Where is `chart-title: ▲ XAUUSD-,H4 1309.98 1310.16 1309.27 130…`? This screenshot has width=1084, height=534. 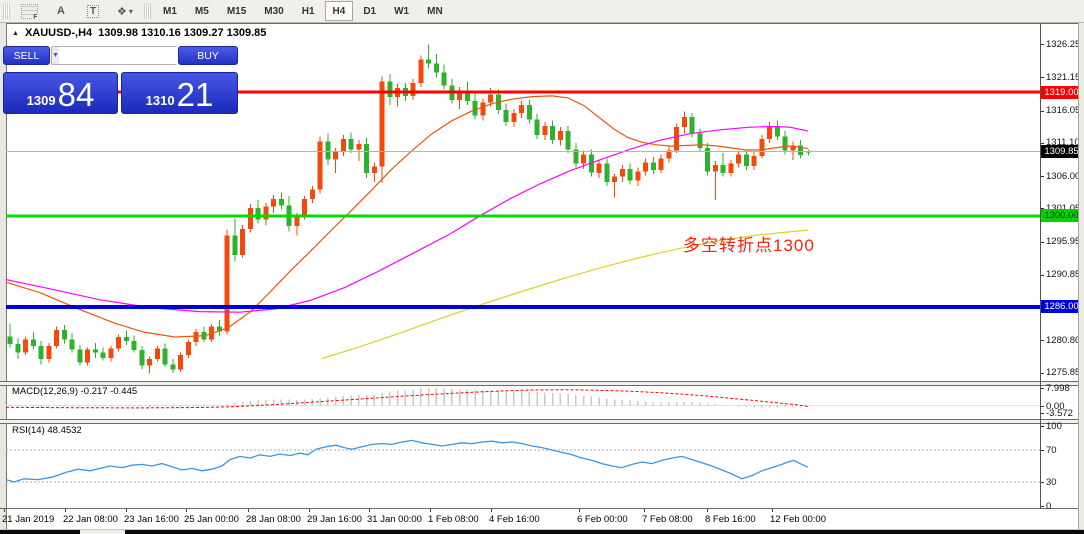 chart-title: ▲ XAUUSD-,H4 1309.98 1310.16 1309.27 130… is located at coordinates (139, 33).